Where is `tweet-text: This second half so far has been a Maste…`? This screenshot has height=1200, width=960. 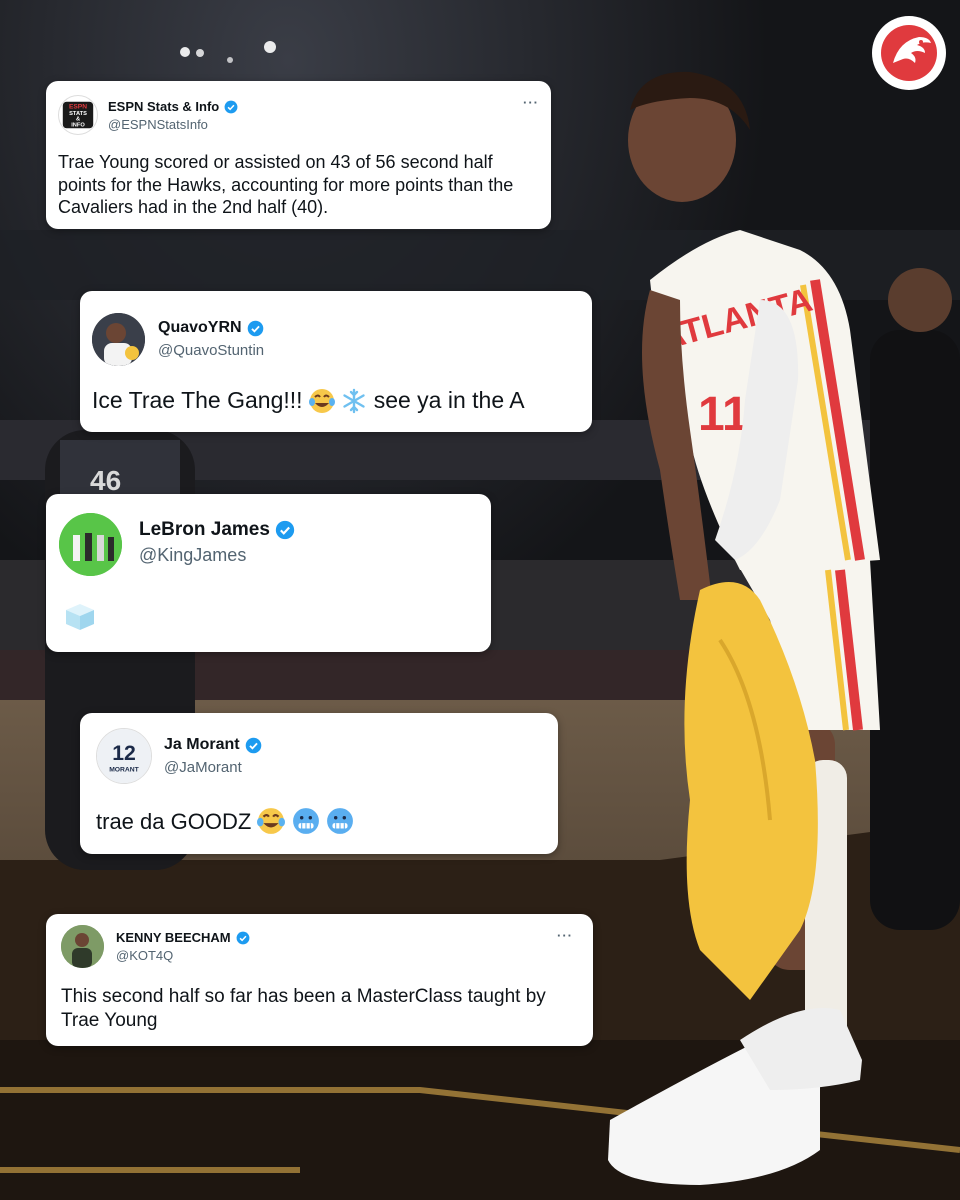
tweet-text: This second half so far has been a Maste… is located at coordinates (303, 1008).